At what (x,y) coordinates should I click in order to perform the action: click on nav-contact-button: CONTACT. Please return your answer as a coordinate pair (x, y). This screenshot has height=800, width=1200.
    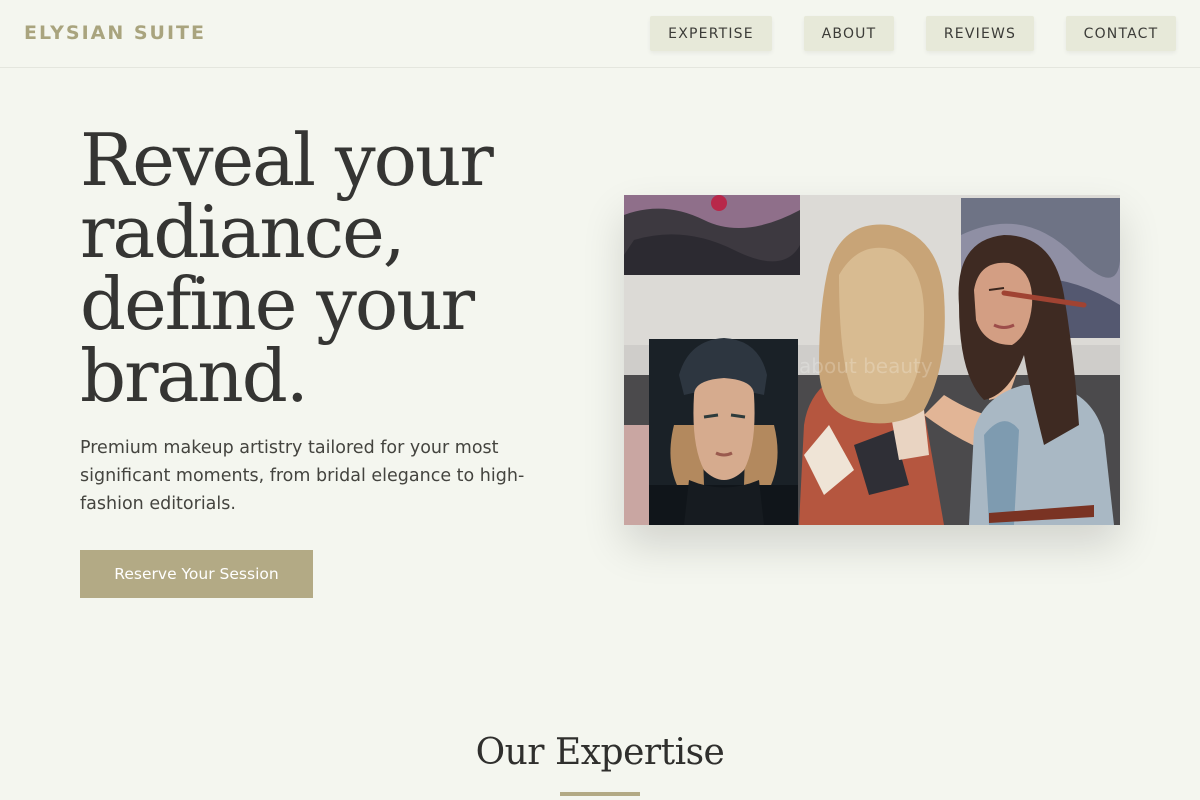
    Looking at the image, I should click on (1121, 33).